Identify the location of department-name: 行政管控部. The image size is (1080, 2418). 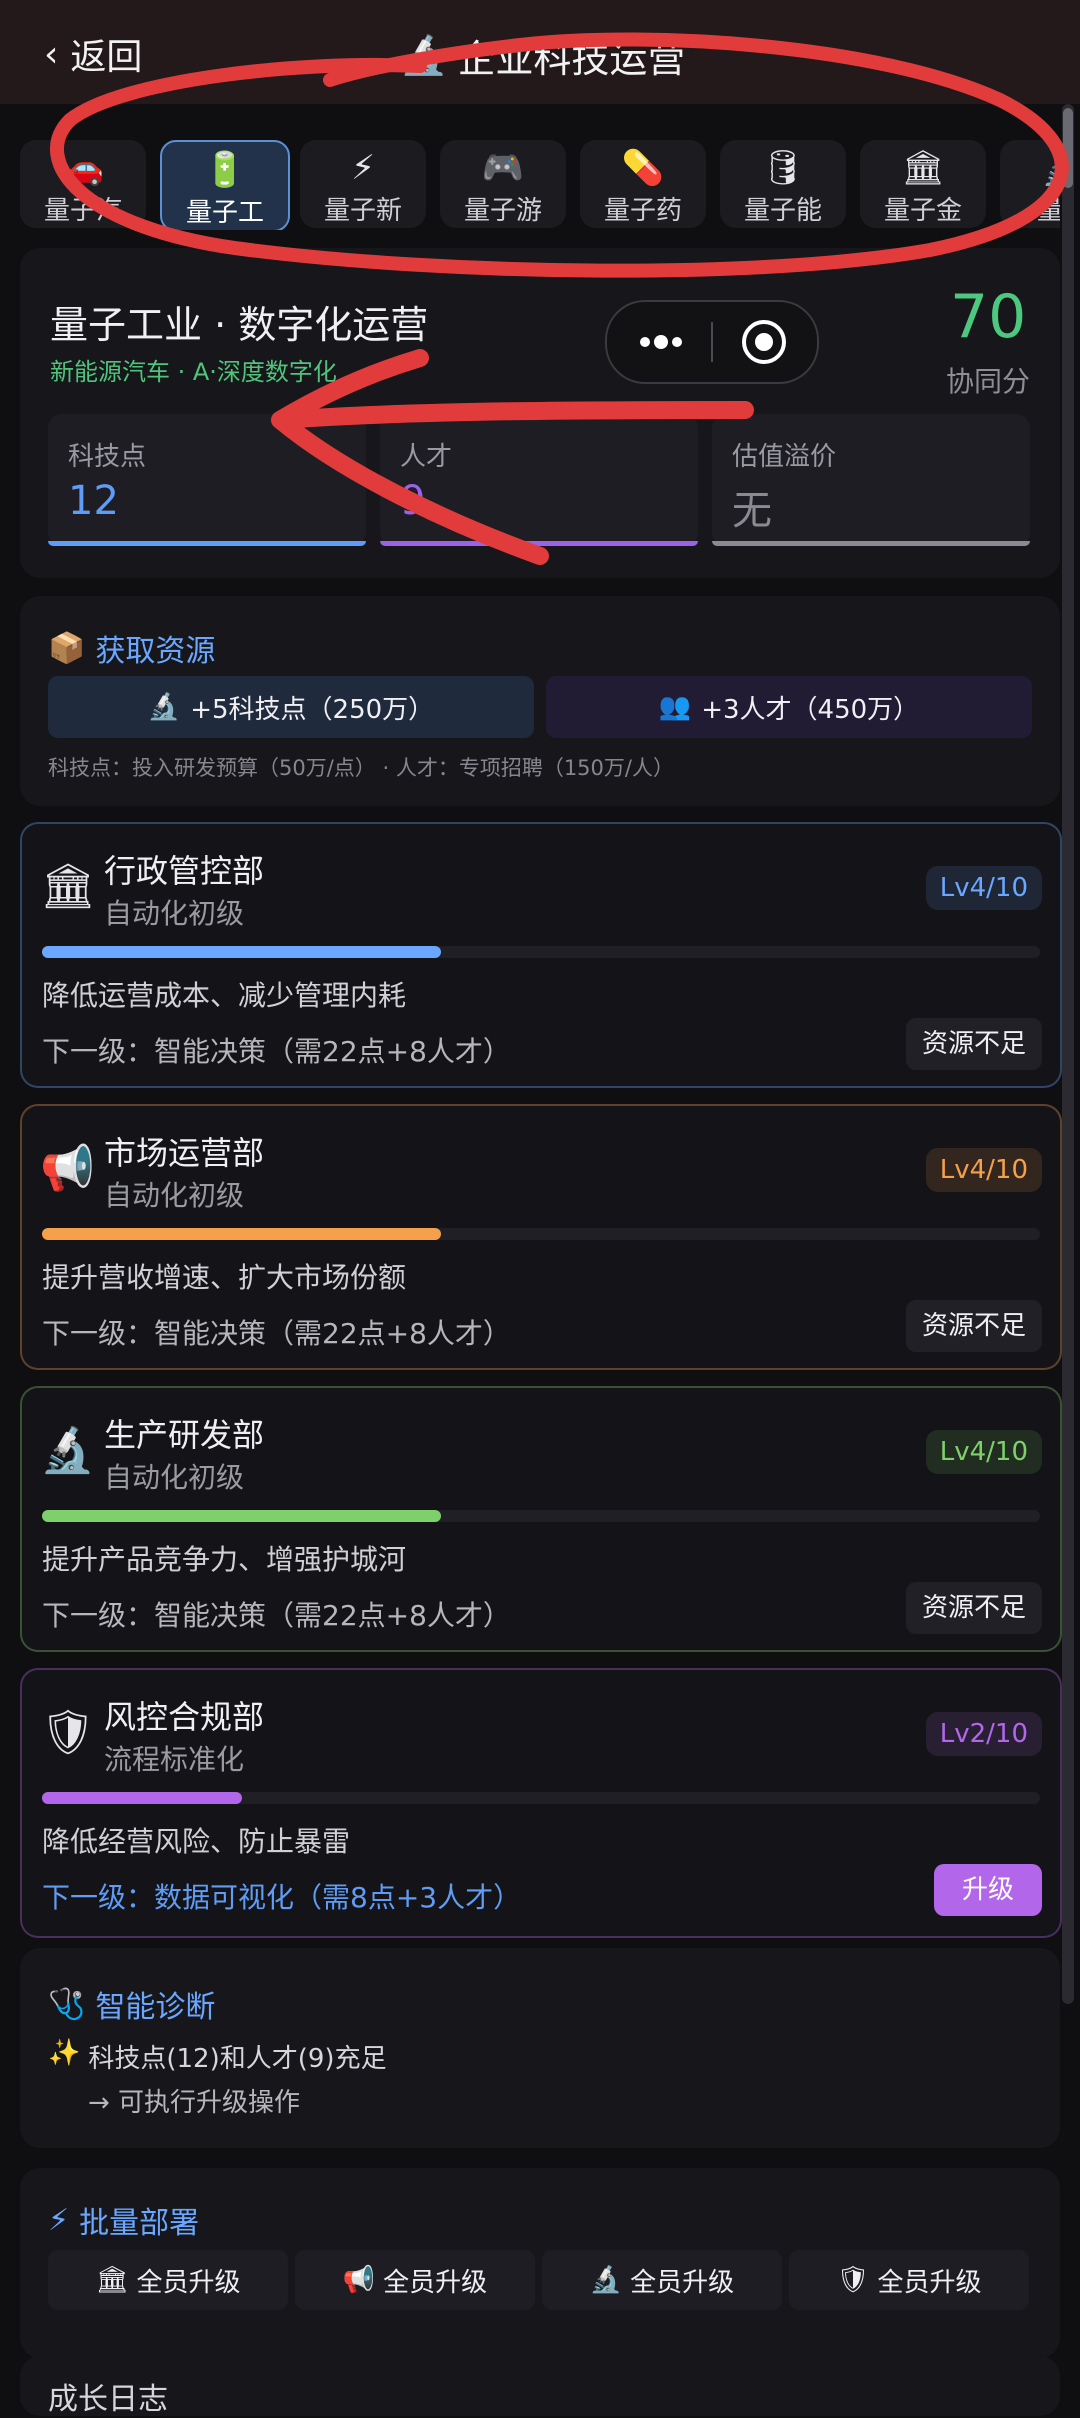
(184, 871).